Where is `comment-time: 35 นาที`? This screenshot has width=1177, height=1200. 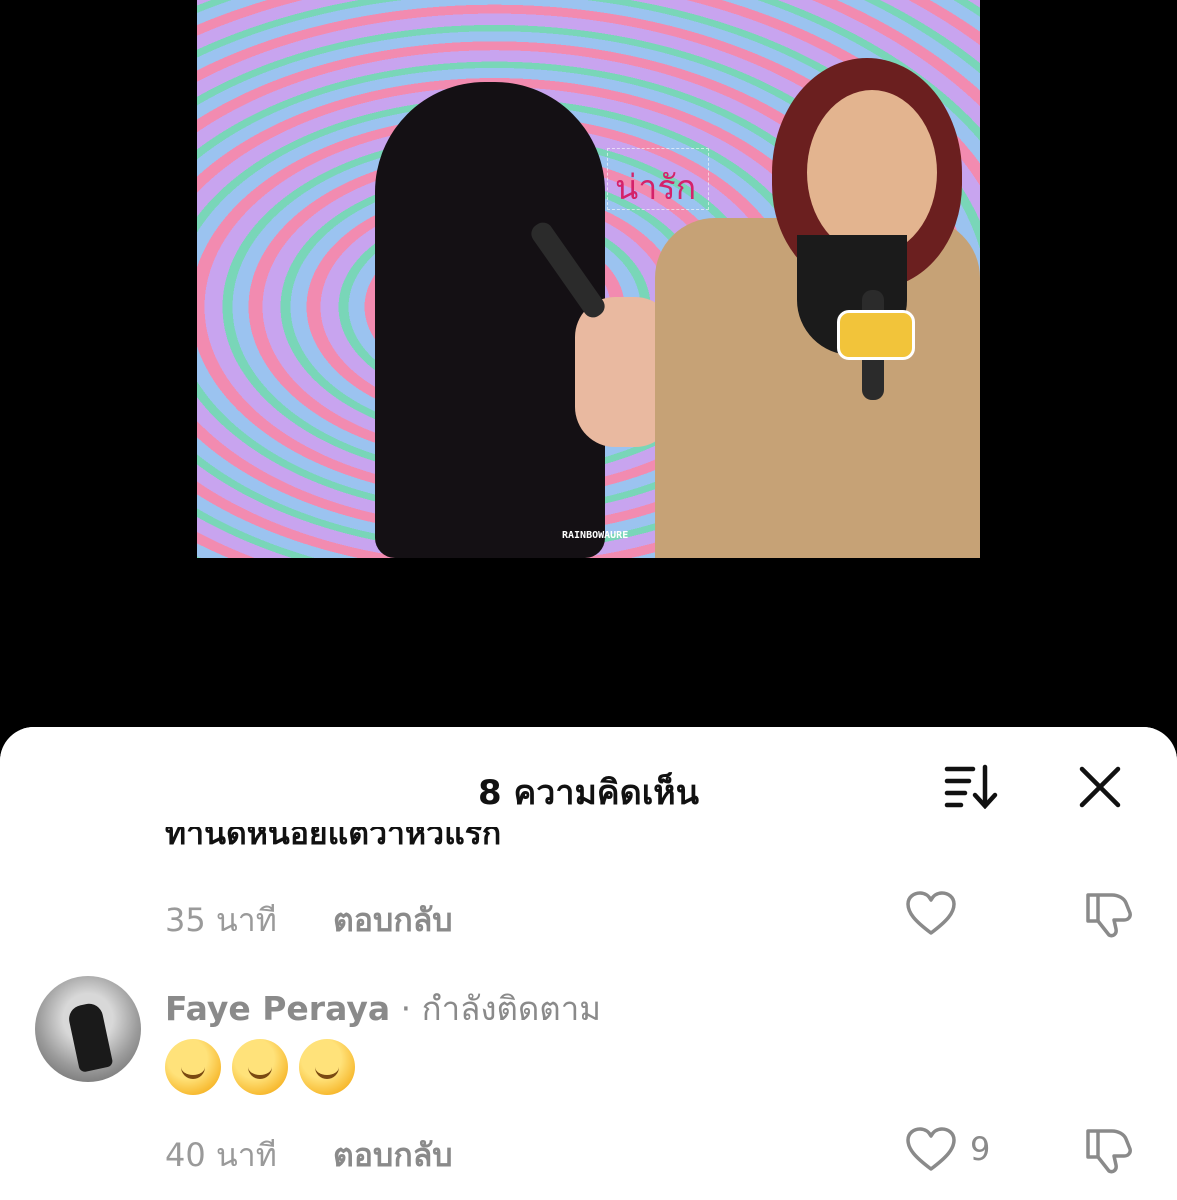
comment-time: 35 นาที is located at coordinates (221, 920).